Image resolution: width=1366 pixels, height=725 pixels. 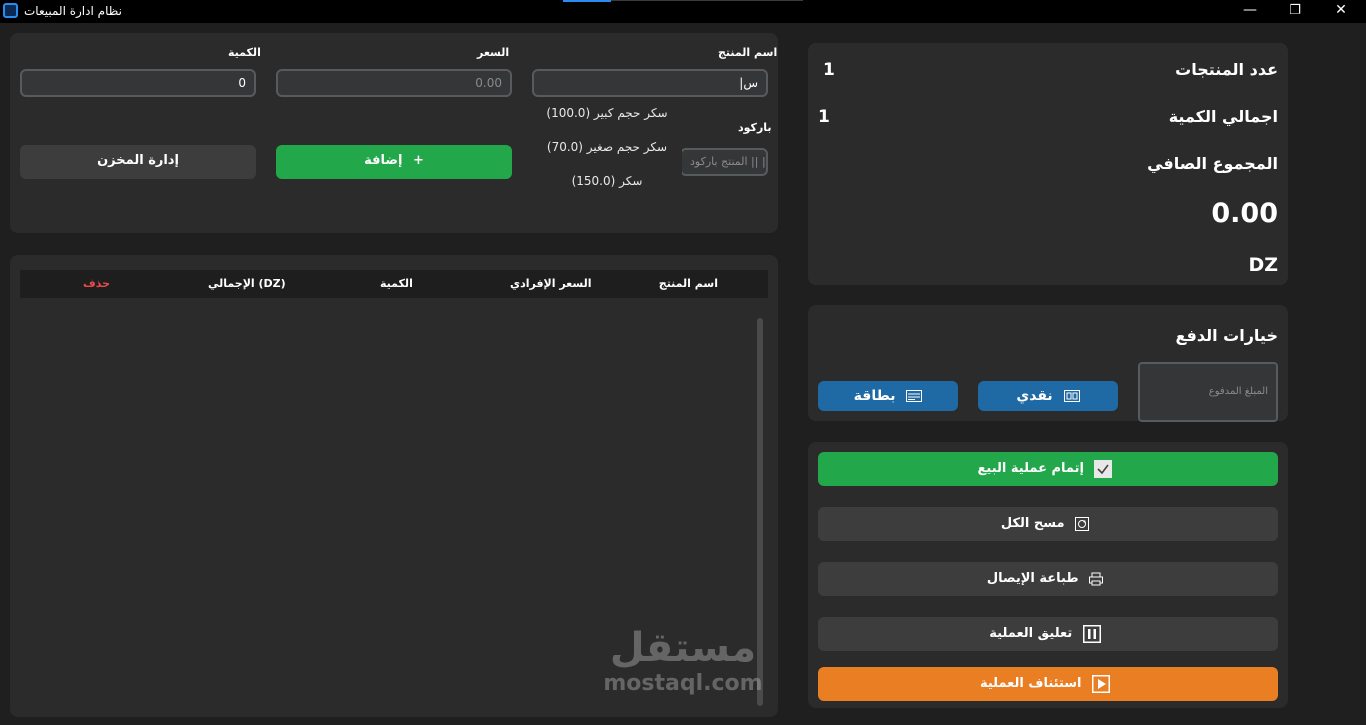 I want to click on checkmark-icon, so click(x=1103, y=468).